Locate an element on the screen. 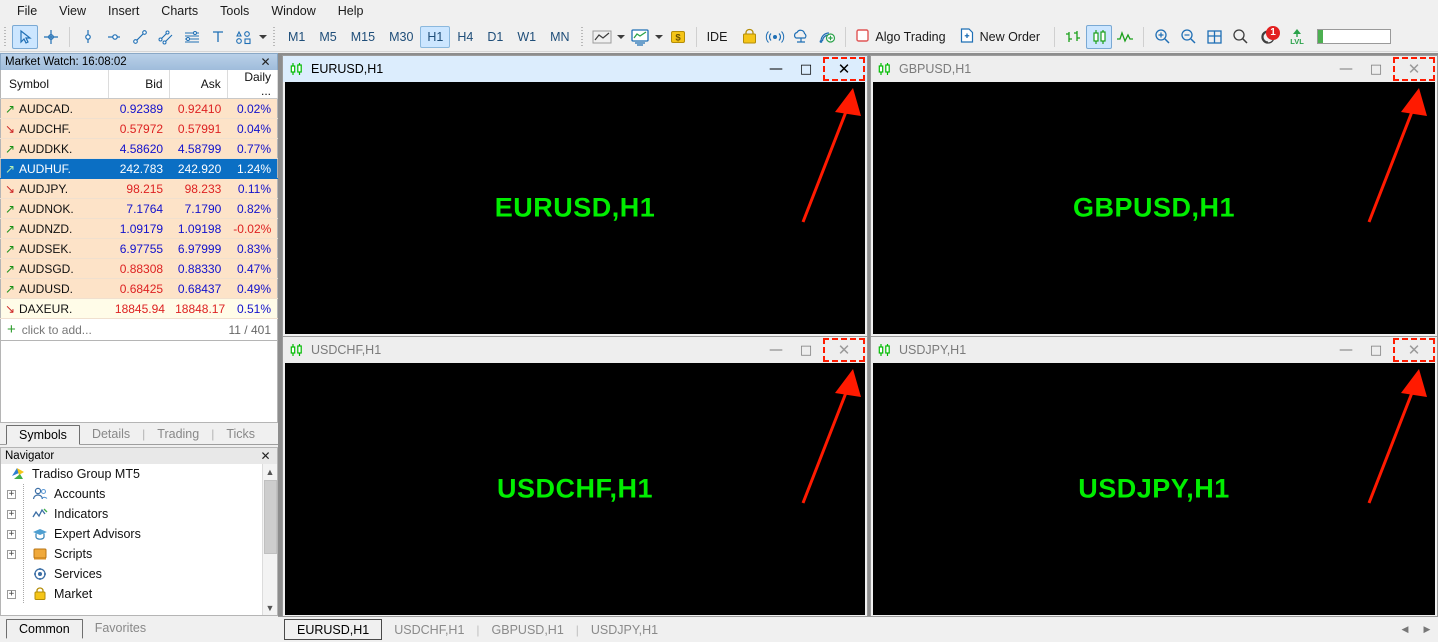 Image resolution: width=1438 pixels, height=642 pixels. table-row: ↘ DAXEUR. 18845.94 18848.17 0.51% is located at coordinates (139, 308).